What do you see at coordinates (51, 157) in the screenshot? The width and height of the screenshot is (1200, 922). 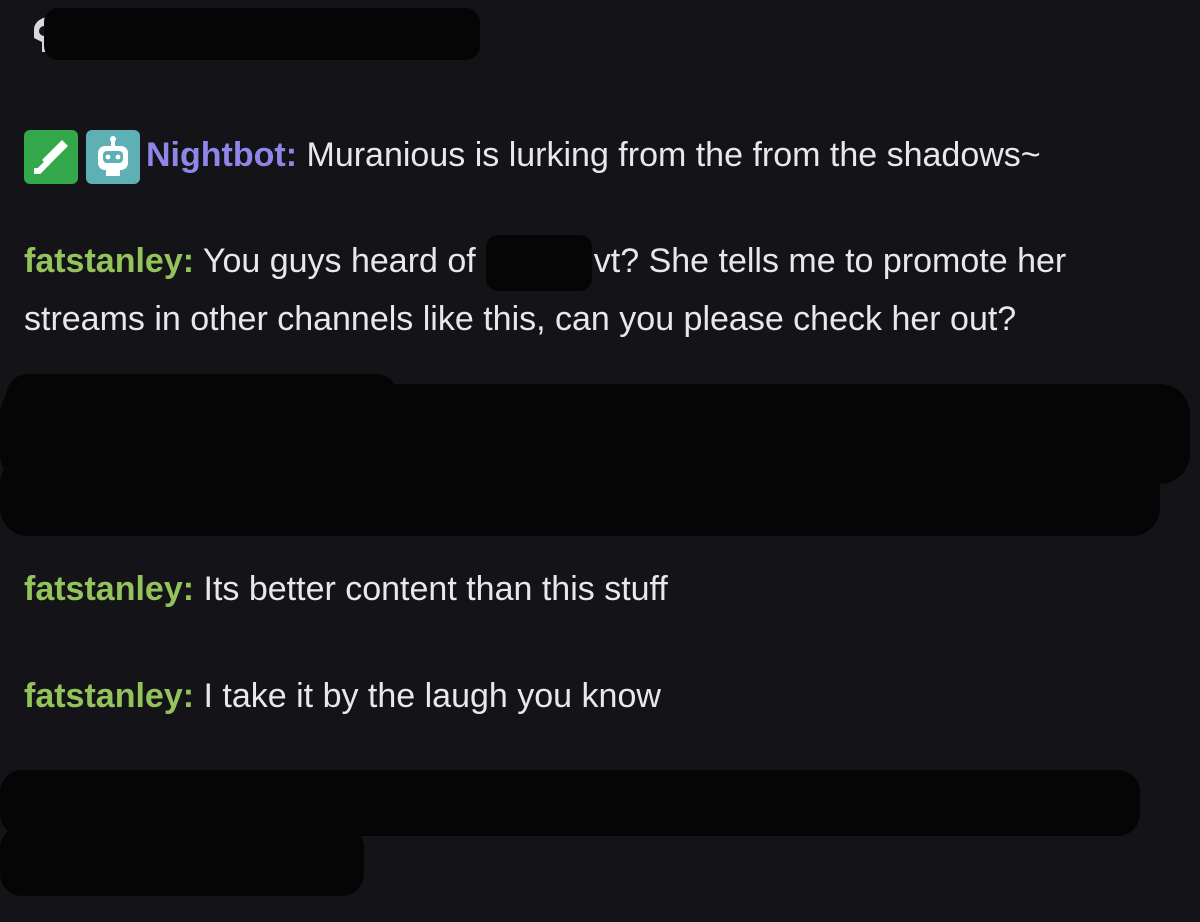 I see `sword-badge-icon` at bounding box center [51, 157].